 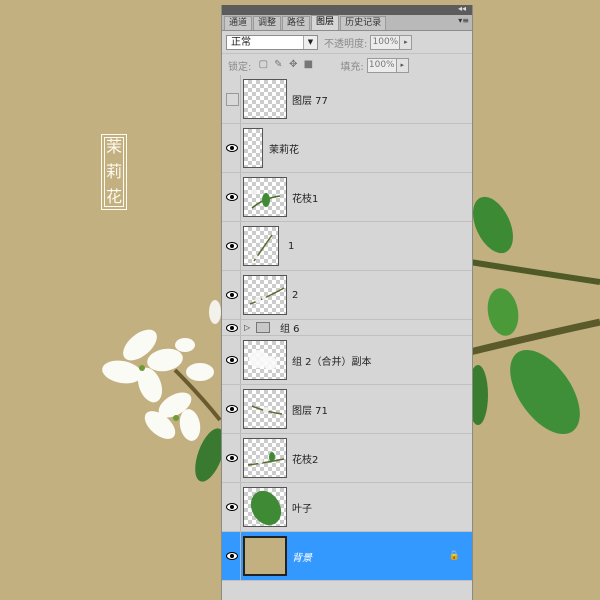 What do you see at coordinates (305, 460) in the screenshot?
I see `layer-name: 花枝2` at bounding box center [305, 460].